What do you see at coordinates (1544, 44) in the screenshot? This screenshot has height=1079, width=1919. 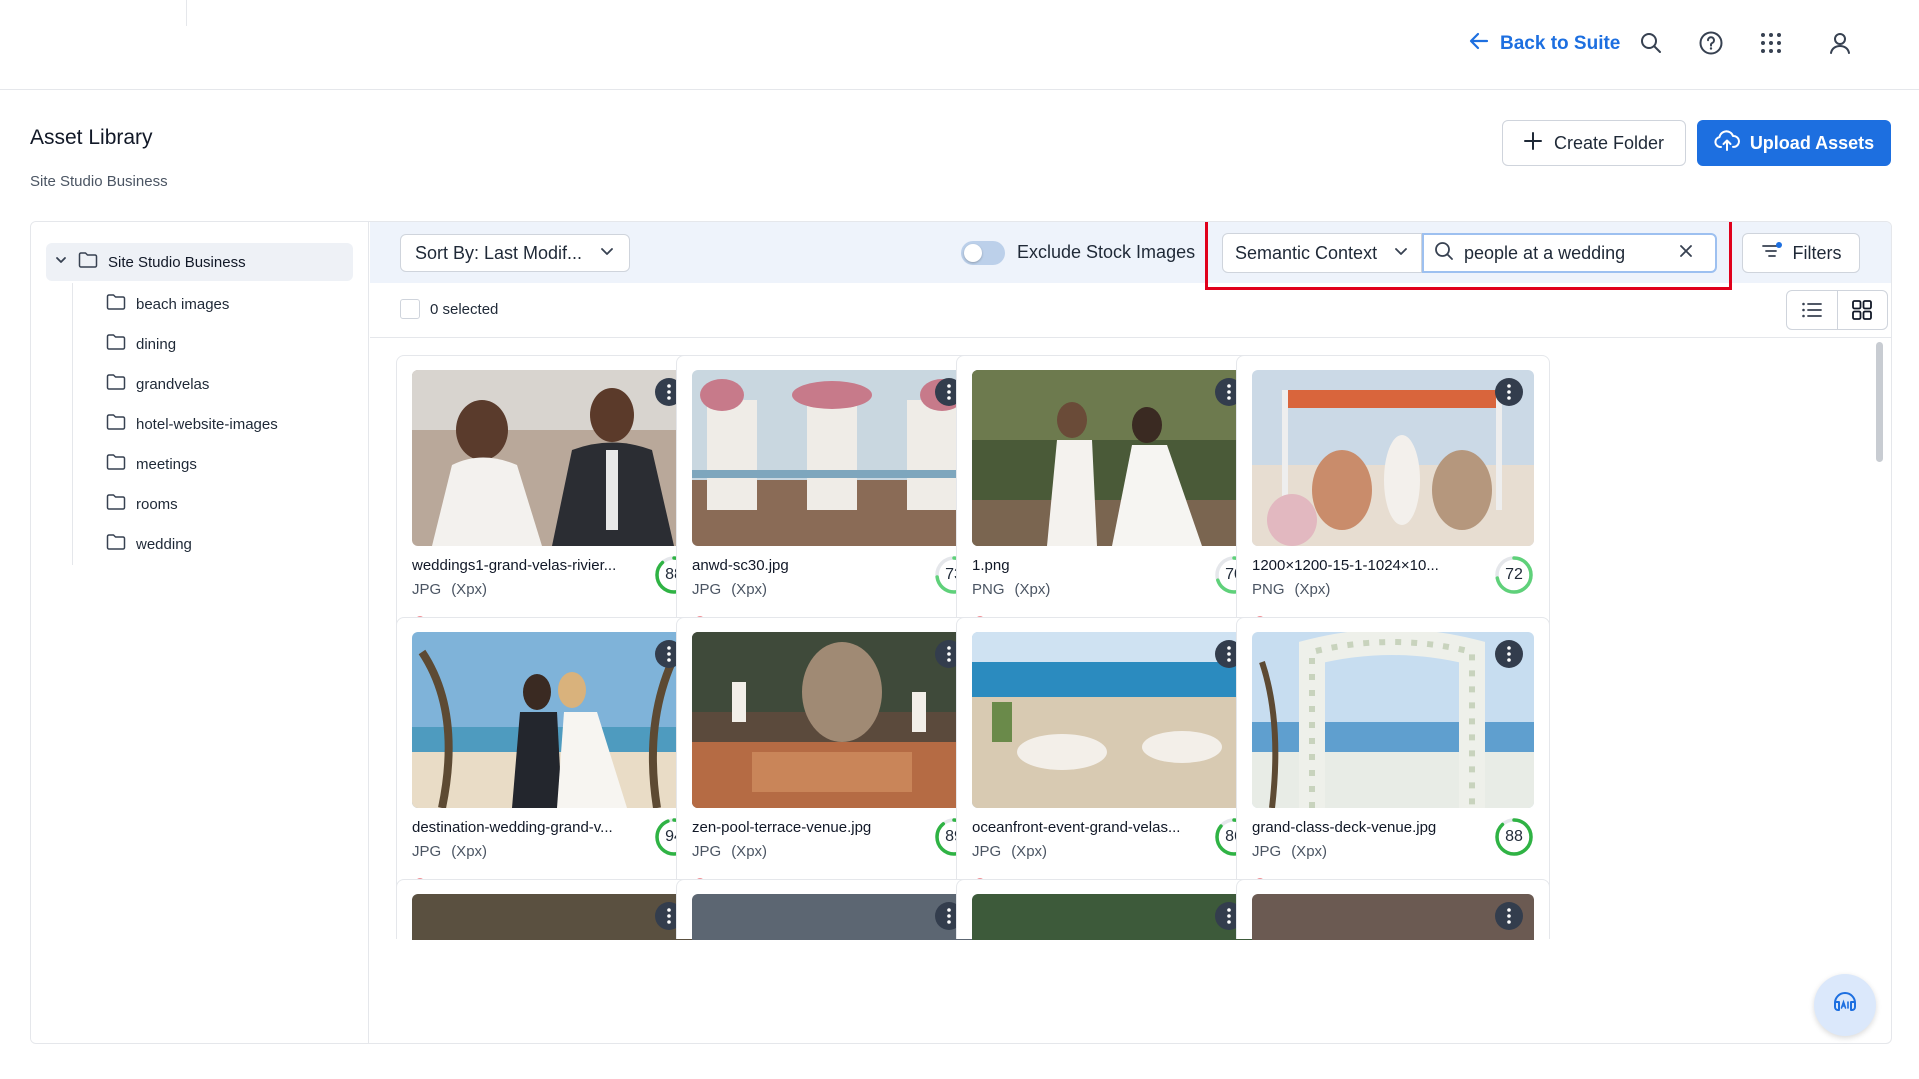 I see `back-to-suite-link: Back to Suite` at bounding box center [1544, 44].